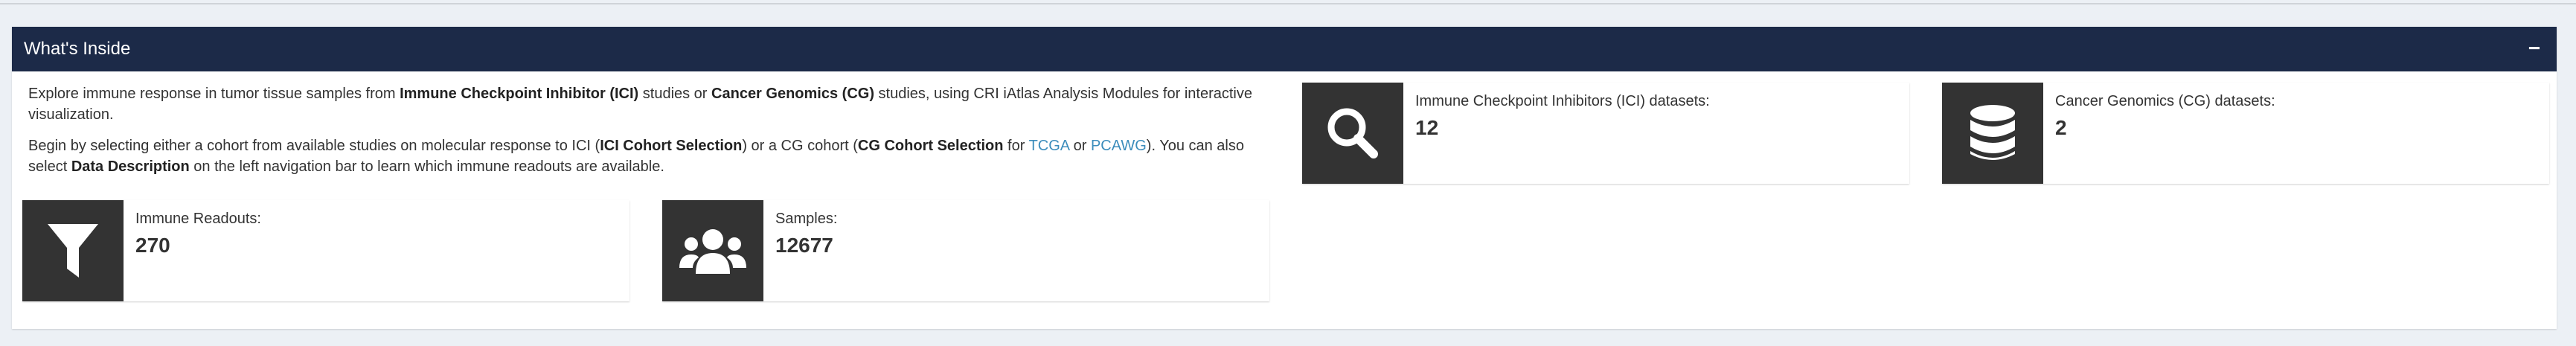 Image resolution: width=2576 pixels, height=346 pixels. I want to click on immune-readouts-value: 270, so click(153, 245).